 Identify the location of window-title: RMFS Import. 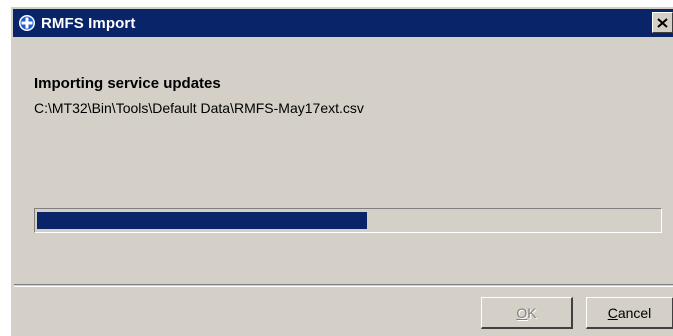
(88, 23).